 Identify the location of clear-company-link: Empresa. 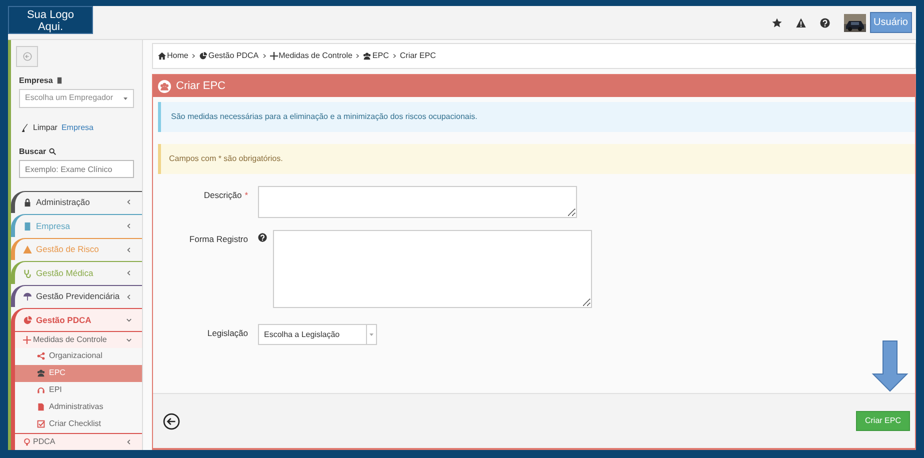
(77, 128).